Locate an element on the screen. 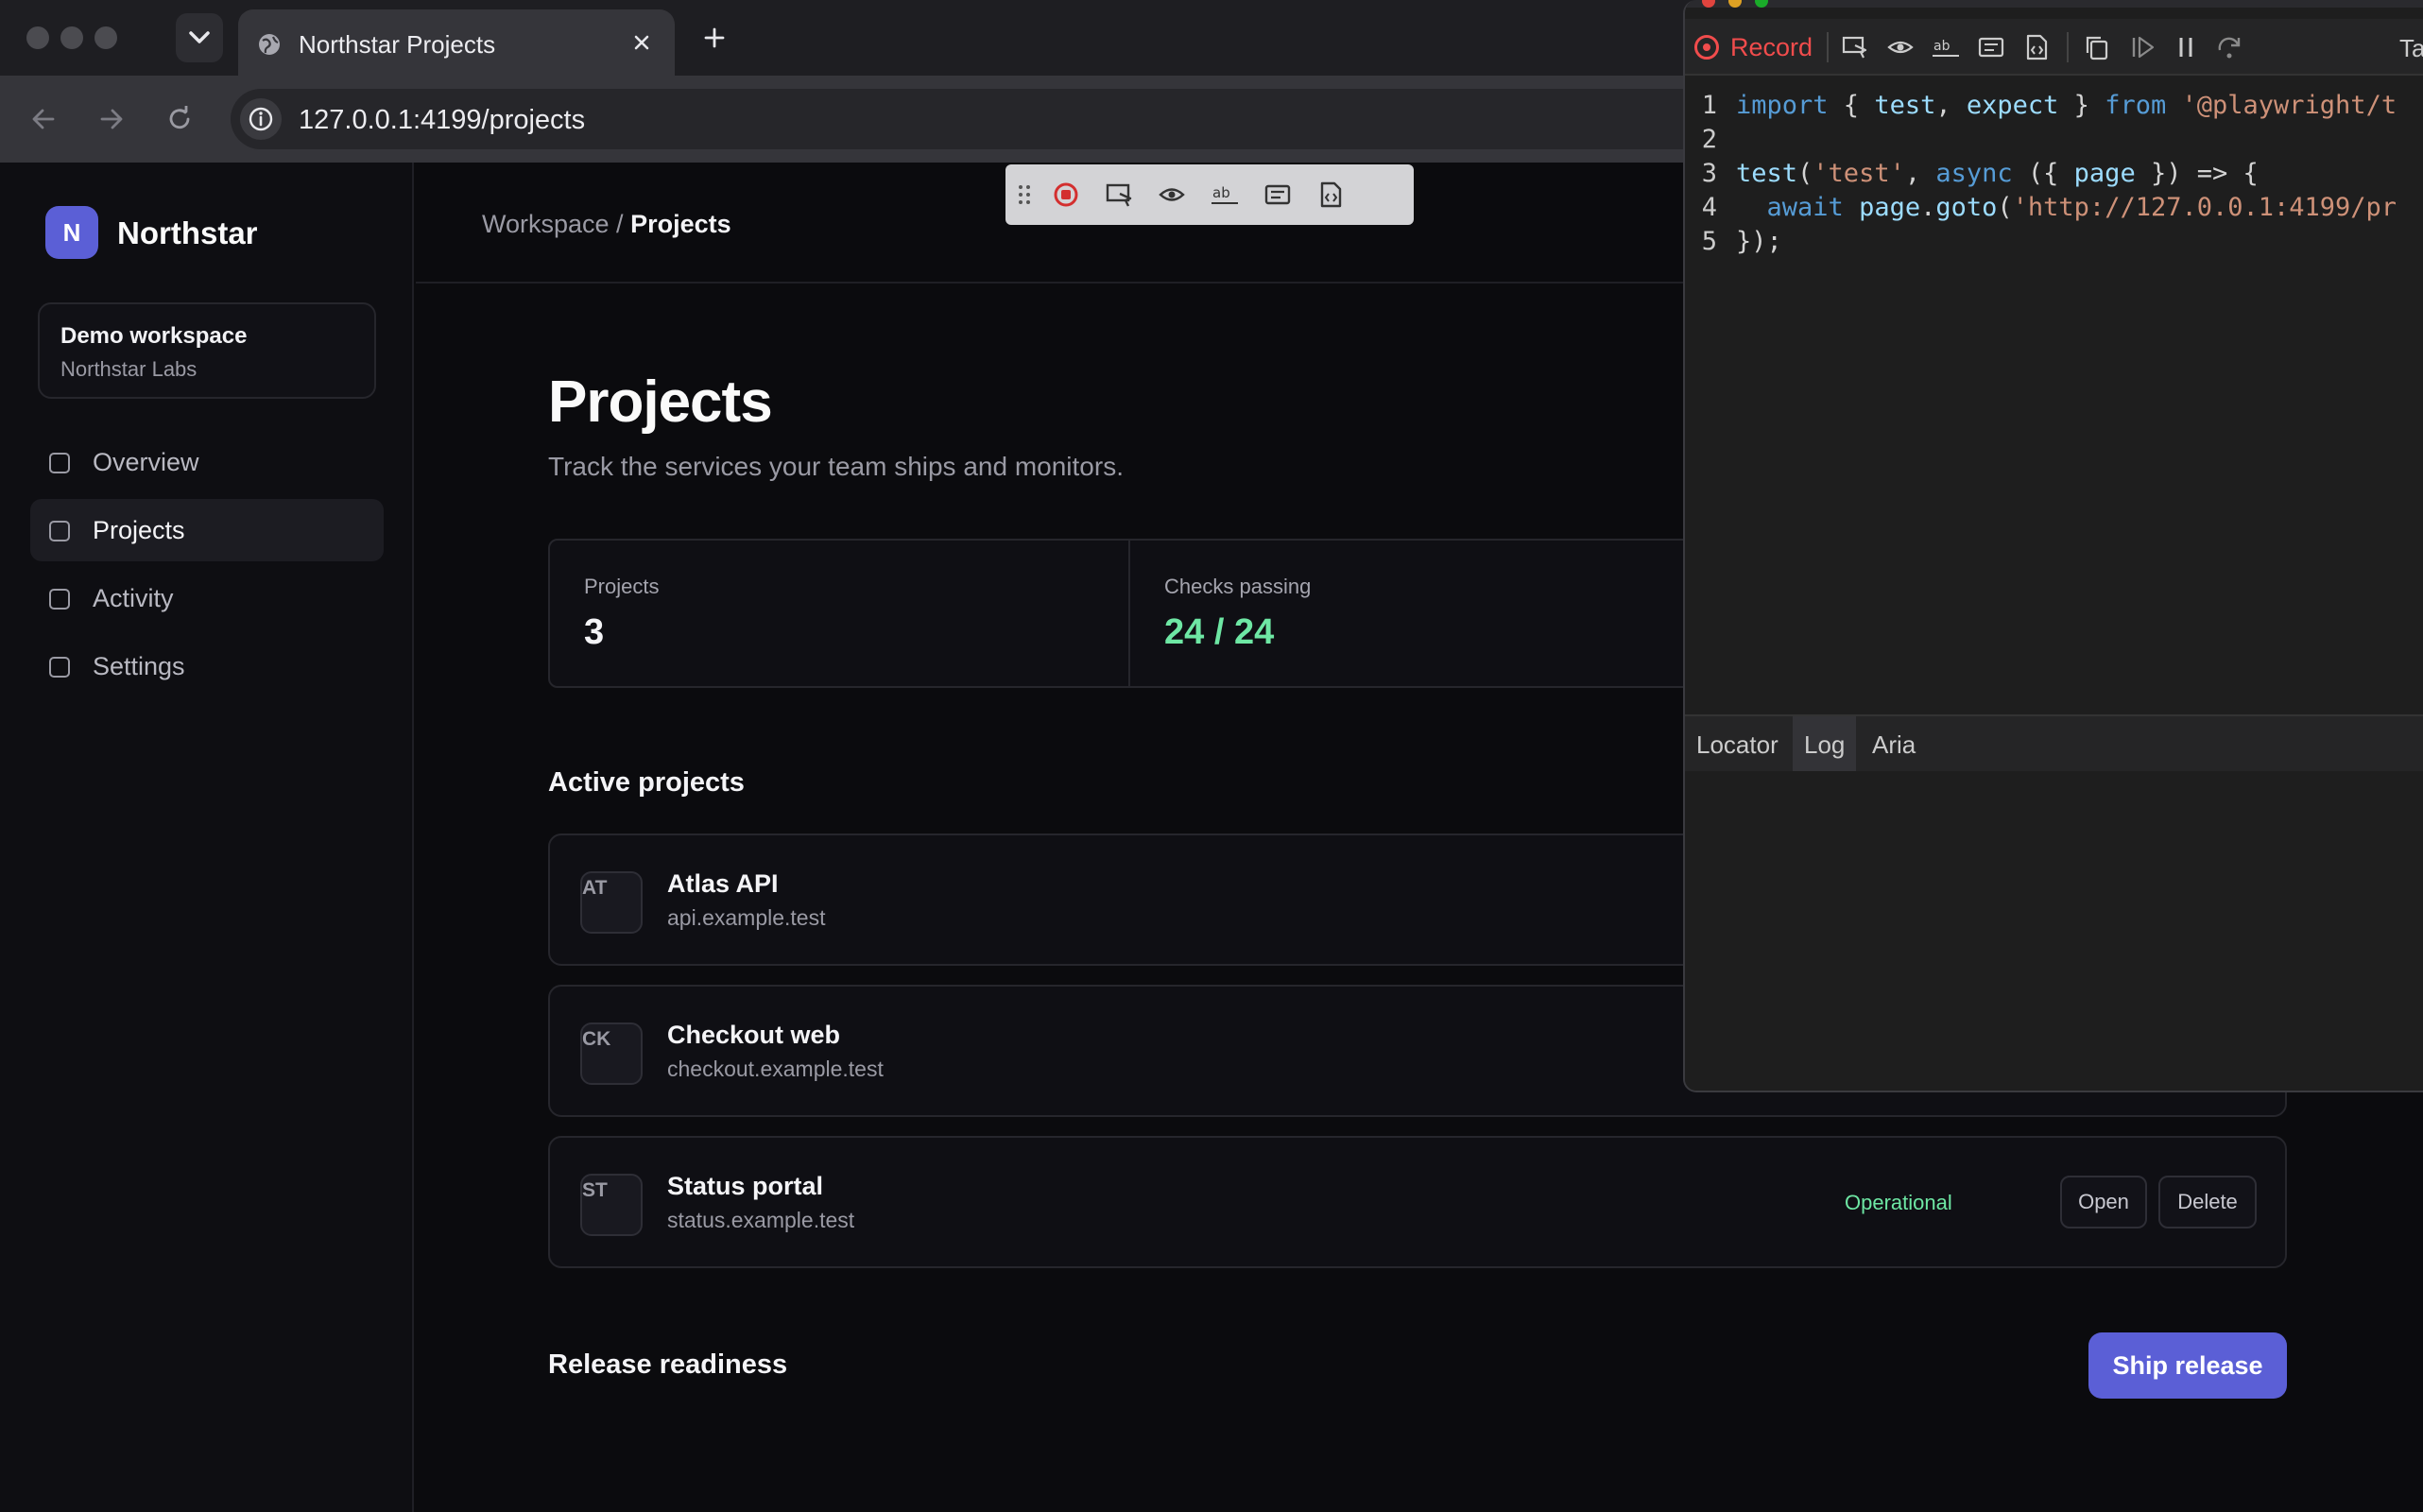  stat-value: 24 / 24 is located at coordinates (1219, 632).